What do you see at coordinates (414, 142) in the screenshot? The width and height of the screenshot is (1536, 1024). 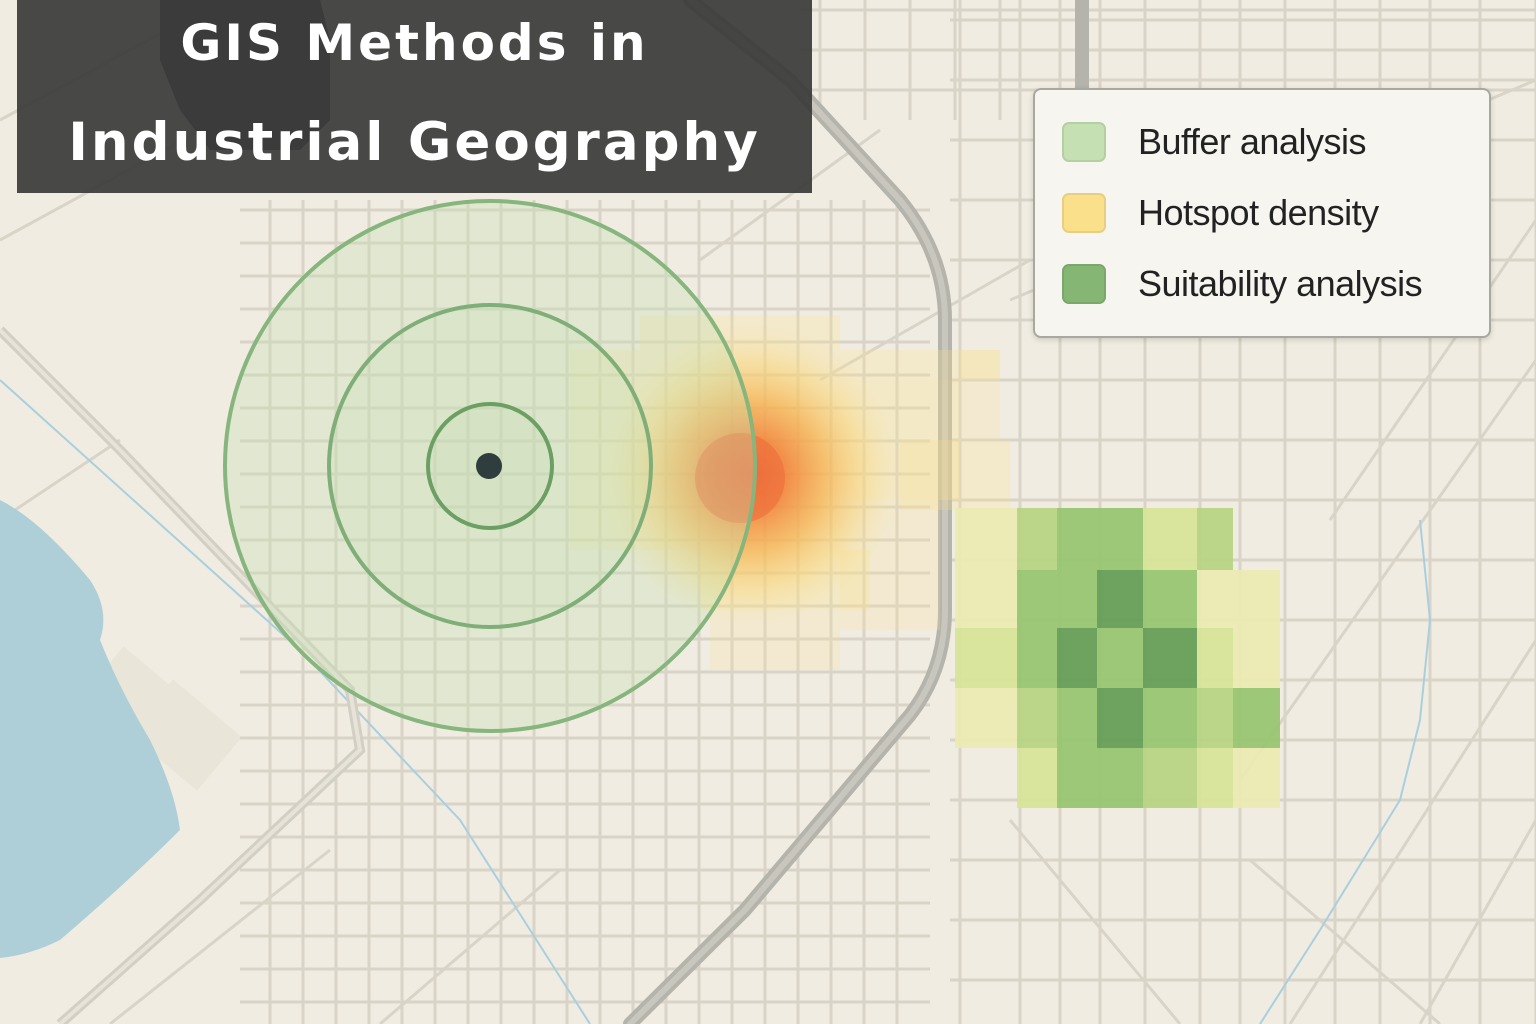 I see `title-line-2: Industrial Geography` at bounding box center [414, 142].